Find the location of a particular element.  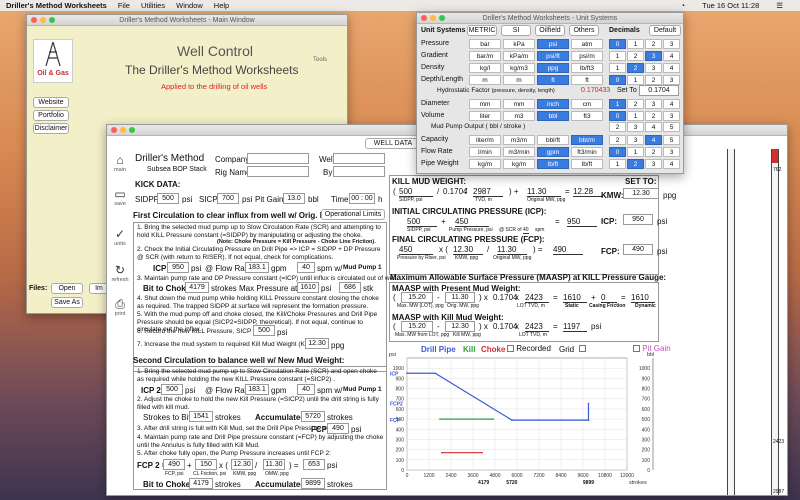

unit-option-2: bbl/ft is located at coordinates (553, 140).